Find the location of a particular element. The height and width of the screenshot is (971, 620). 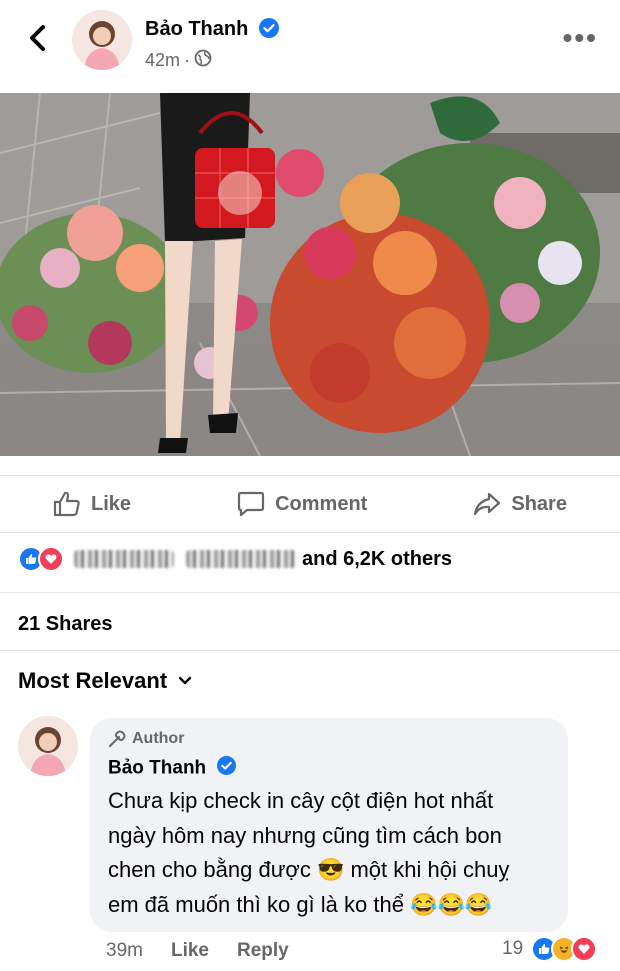

reactions-count-text: and 6,2K others is located at coordinates (377, 558).